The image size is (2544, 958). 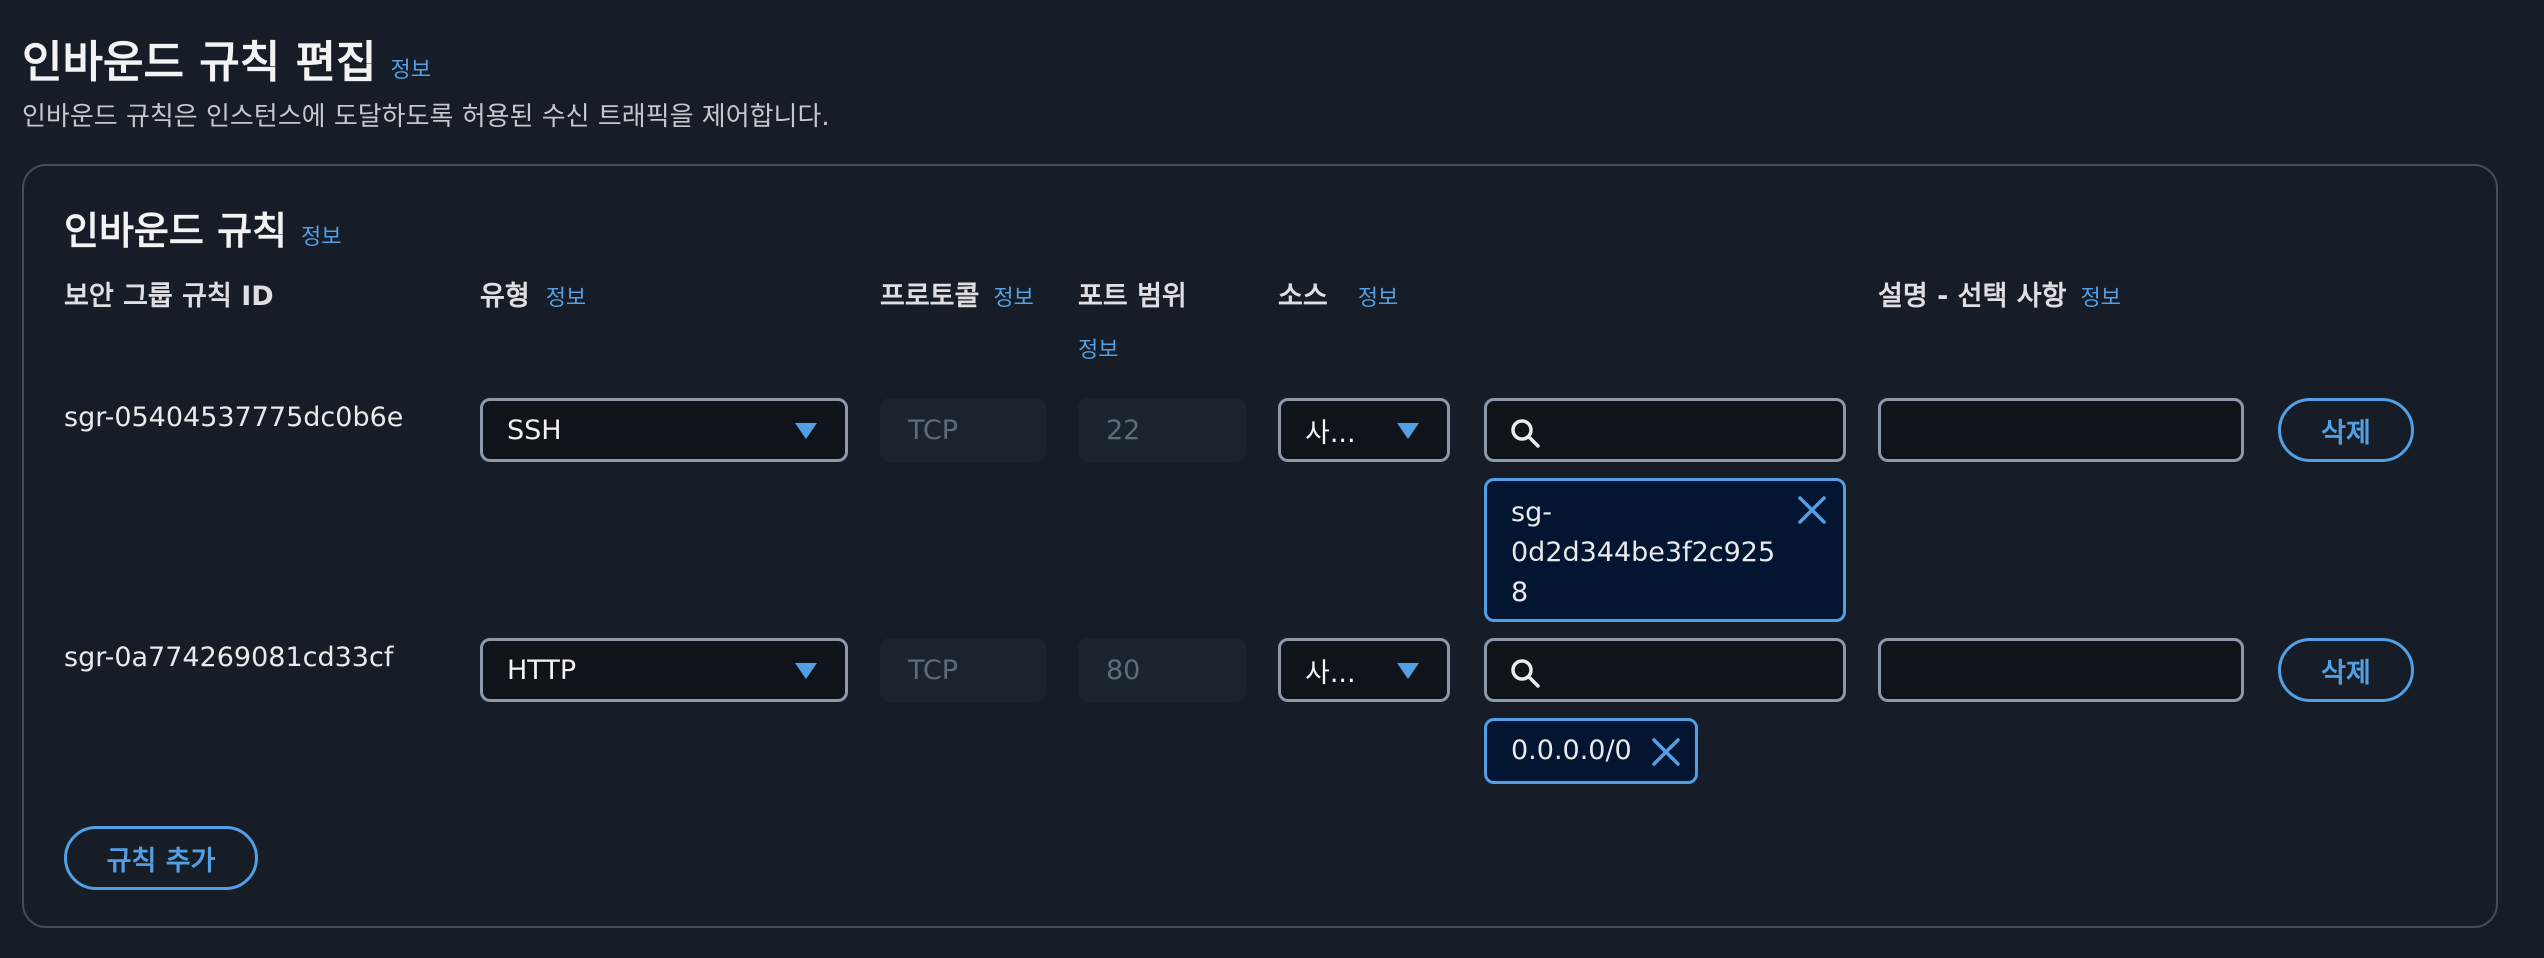 What do you see at coordinates (175, 231) in the screenshot?
I see `panel-title-text: 인바운드 규칙` at bounding box center [175, 231].